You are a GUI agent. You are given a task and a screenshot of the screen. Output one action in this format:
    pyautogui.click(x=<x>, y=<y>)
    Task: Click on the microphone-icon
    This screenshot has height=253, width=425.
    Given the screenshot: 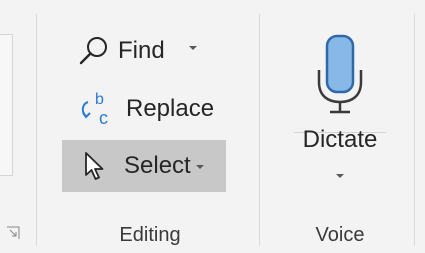 What is the action you would take?
    pyautogui.click(x=340, y=74)
    